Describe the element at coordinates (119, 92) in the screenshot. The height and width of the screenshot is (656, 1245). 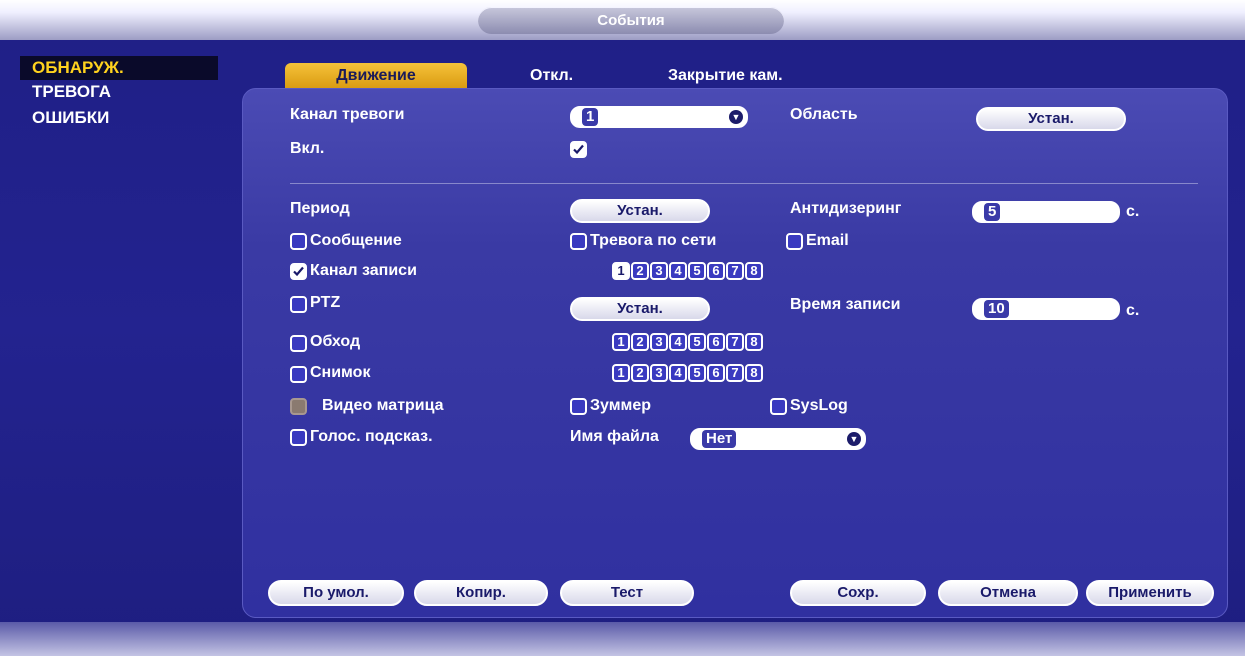
I see `sidebar-item-alarm: ТРЕВОГА` at that location.